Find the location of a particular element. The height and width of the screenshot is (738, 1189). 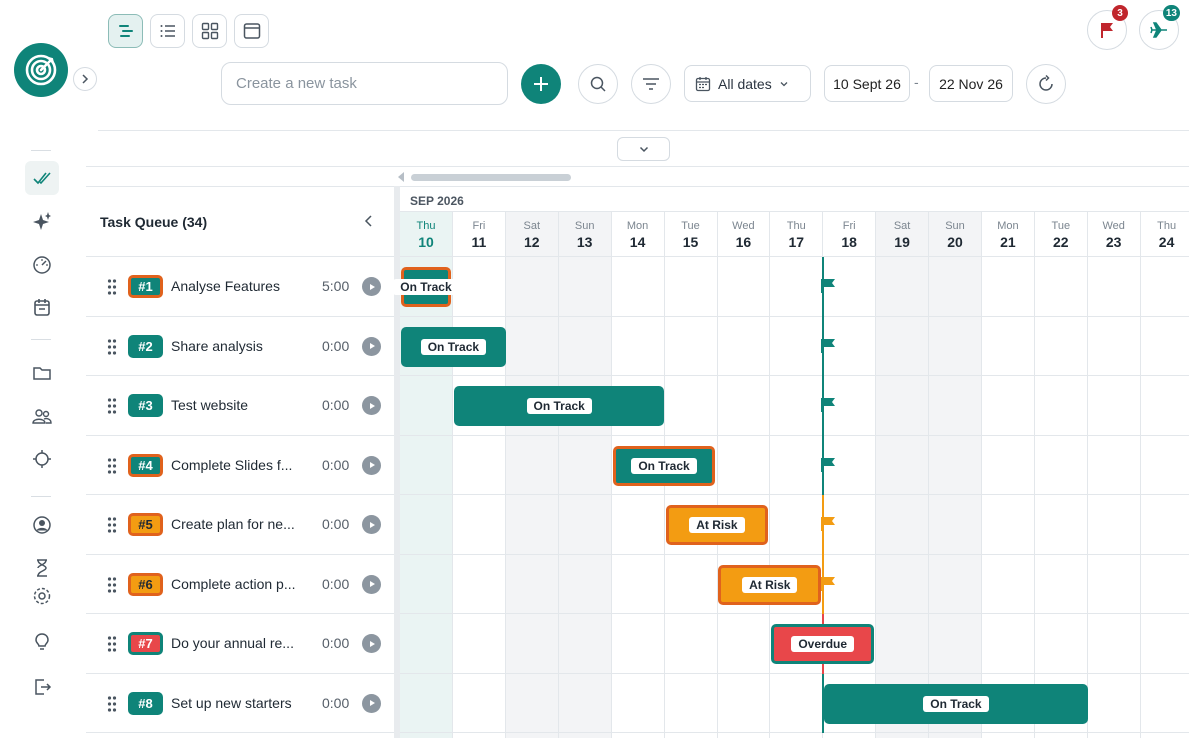

calendar-icon is located at coordinates (42, 307).